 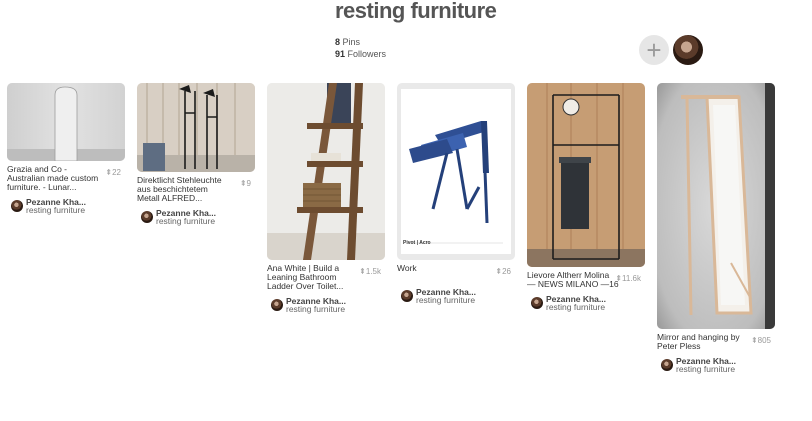 What do you see at coordinates (113, 172) in the screenshot?
I see `repin-count: ⇞22` at bounding box center [113, 172].